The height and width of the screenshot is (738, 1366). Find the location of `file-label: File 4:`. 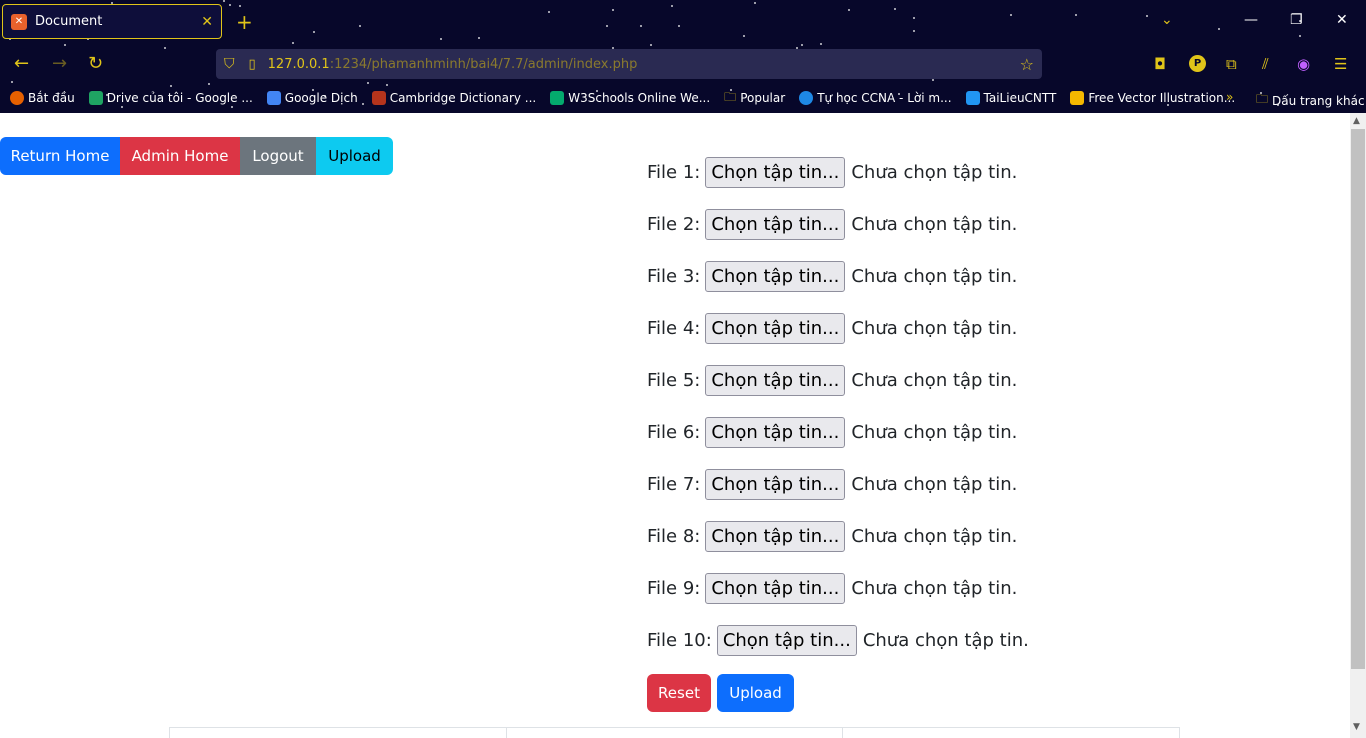

file-label: File 4: is located at coordinates (674, 328).